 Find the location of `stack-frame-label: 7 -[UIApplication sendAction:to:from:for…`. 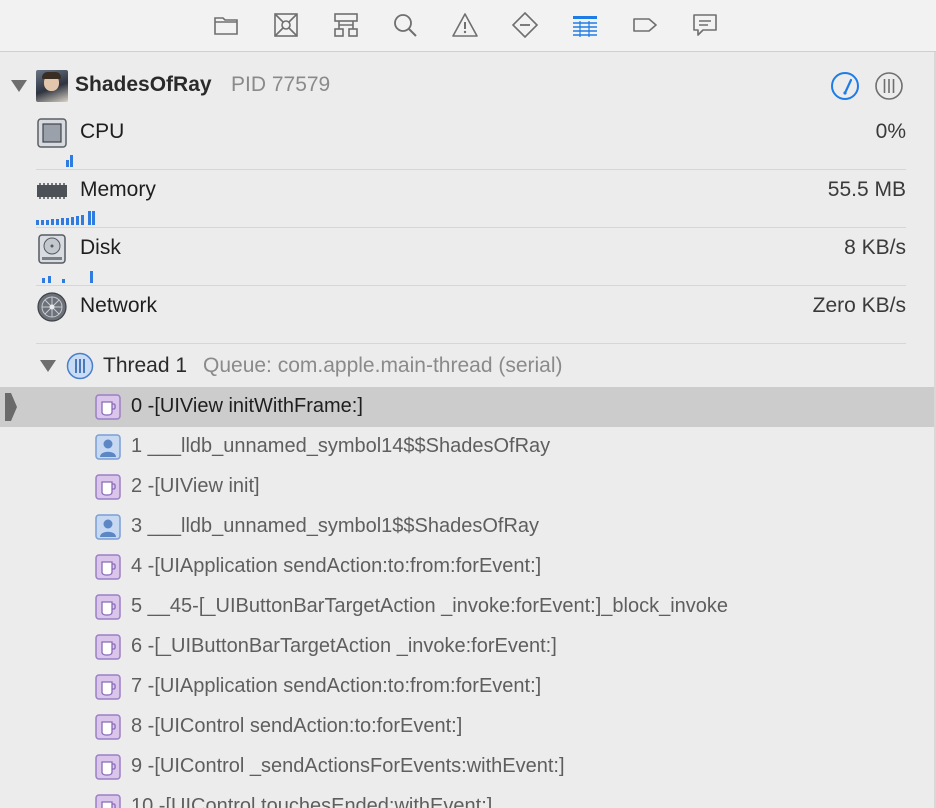

stack-frame-label: 7 -[UIApplication sendAction:to:from:for… is located at coordinates (336, 686).